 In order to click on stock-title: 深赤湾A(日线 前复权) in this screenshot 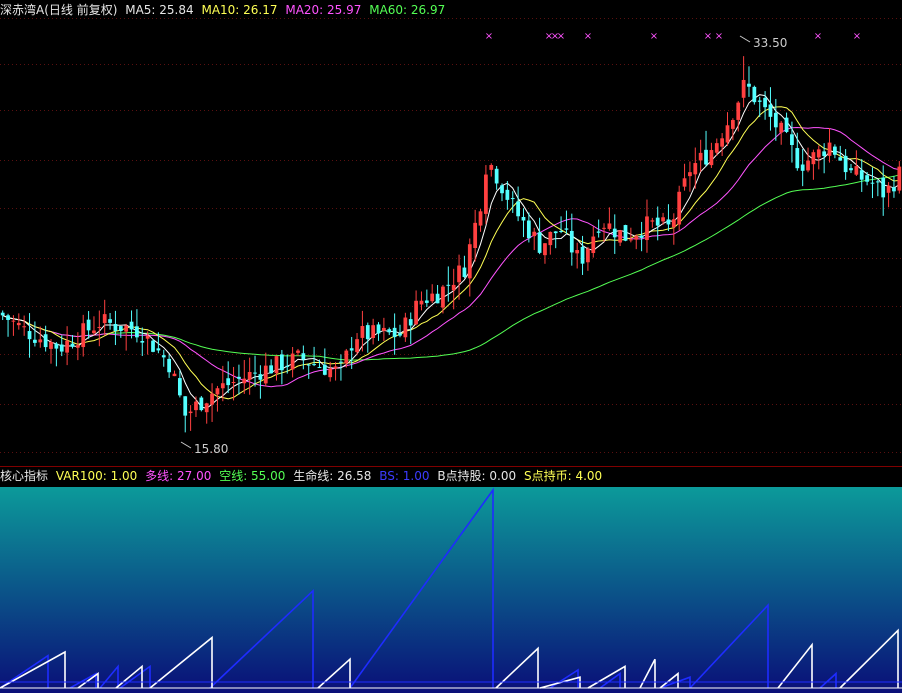, I will do `click(59, 10)`.